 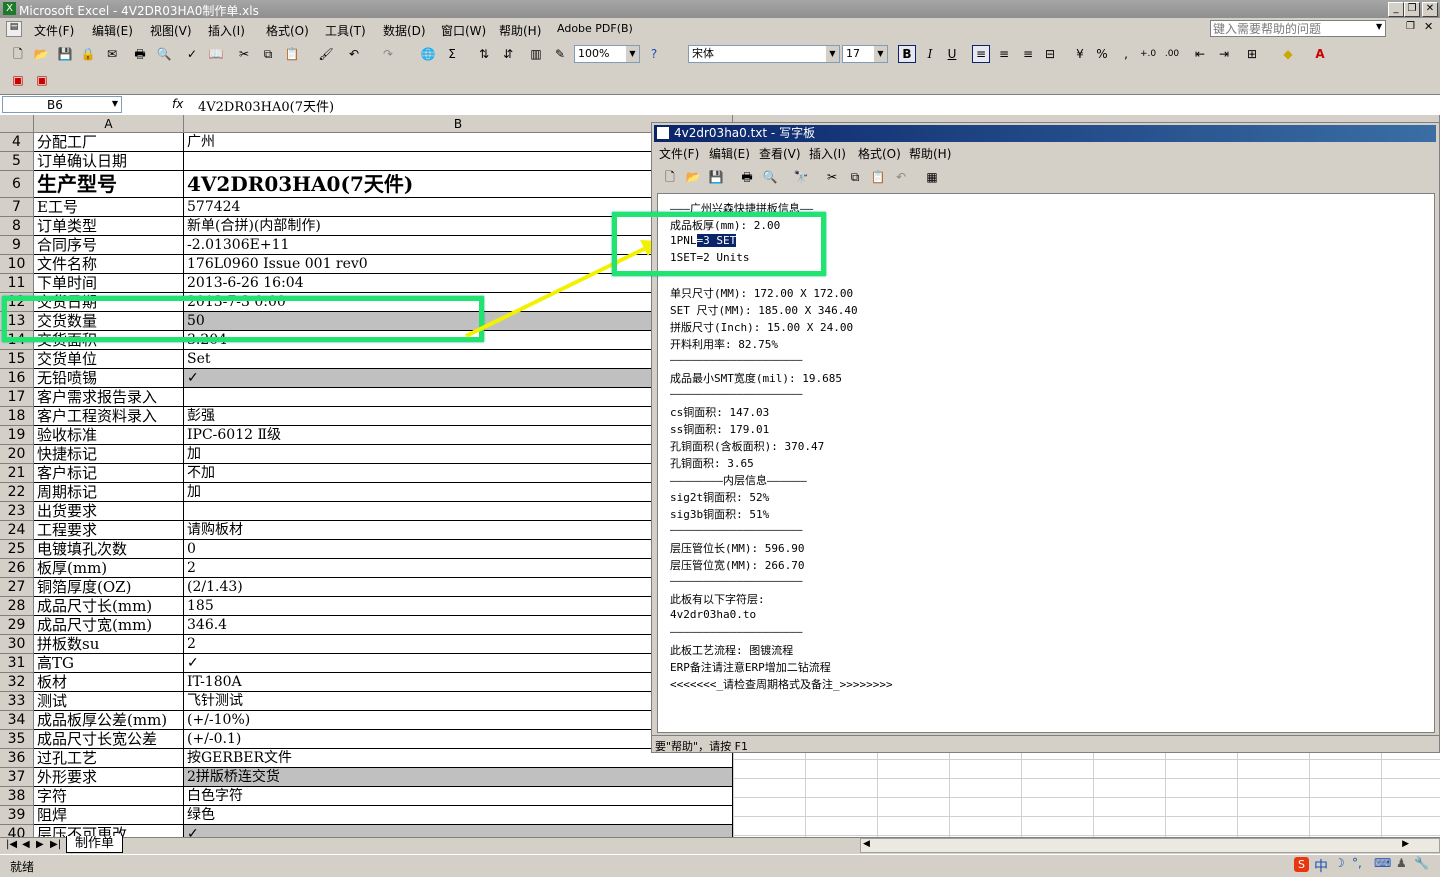 What do you see at coordinates (1365, 865) in the screenshot?
I see `system-tray: S 中 ☽ °, ⌨ ♟ 🔧` at bounding box center [1365, 865].